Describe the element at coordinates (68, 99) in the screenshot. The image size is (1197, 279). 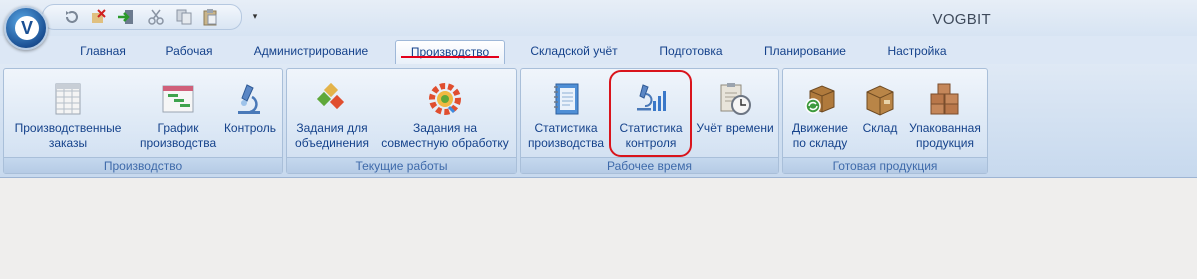
I see `spreadsheet-icon` at that location.